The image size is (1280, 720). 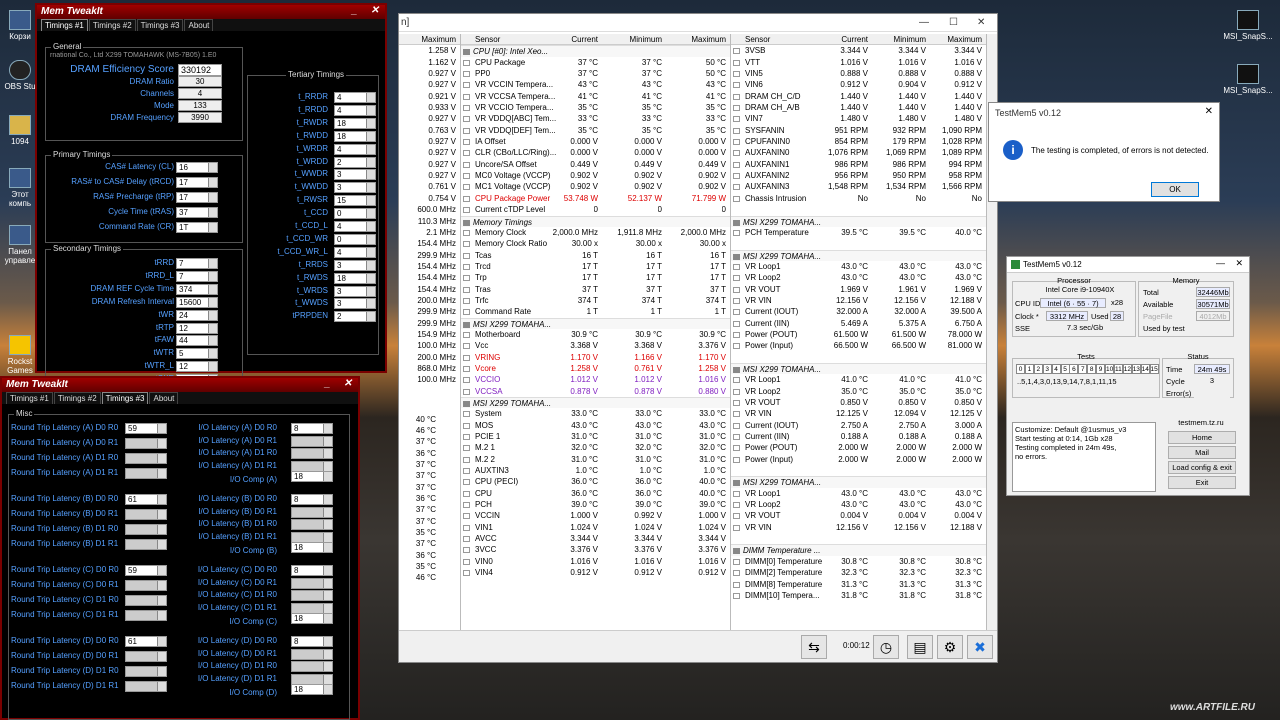 I want to click on sensor-row: Motherboard 30.9 °C 30.9 °C 30.9 °C, so click(x=595, y=334).